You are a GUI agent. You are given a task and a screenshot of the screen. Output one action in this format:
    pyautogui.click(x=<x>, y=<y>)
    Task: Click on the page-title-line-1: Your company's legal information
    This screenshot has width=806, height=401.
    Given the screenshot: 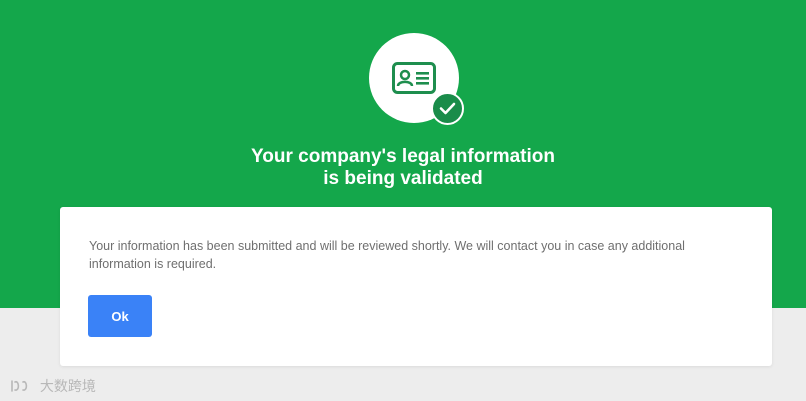 What is the action you would take?
    pyautogui.click(x=403, y=156)
    